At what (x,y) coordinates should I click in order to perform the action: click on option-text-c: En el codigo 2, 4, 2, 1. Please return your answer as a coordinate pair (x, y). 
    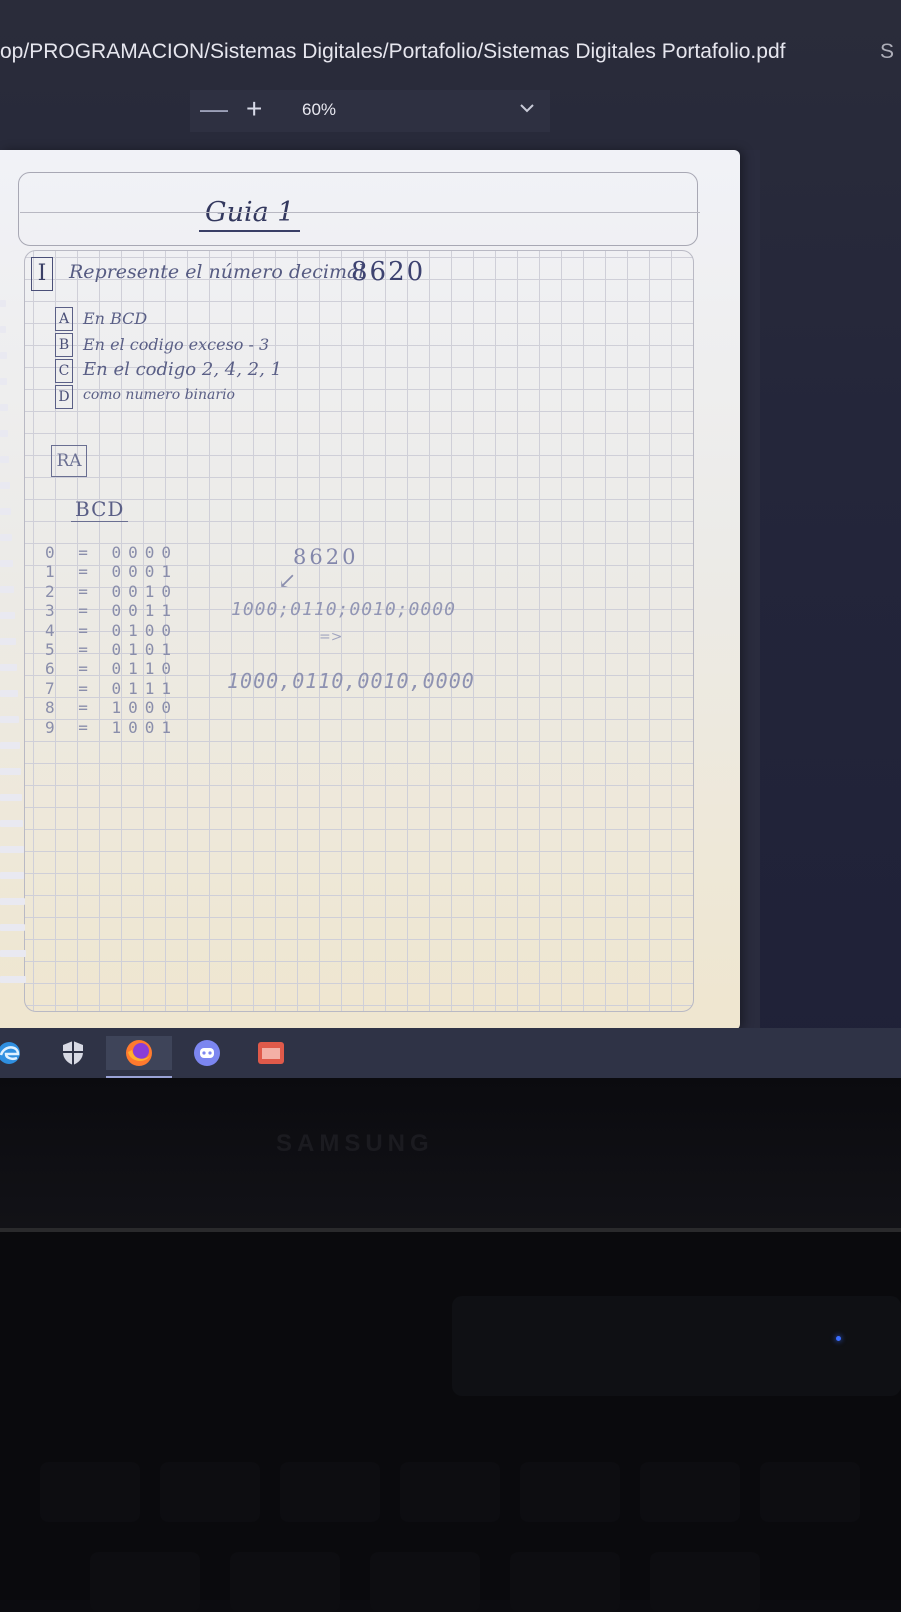
    Looking at the image, I should click on (183, 369).